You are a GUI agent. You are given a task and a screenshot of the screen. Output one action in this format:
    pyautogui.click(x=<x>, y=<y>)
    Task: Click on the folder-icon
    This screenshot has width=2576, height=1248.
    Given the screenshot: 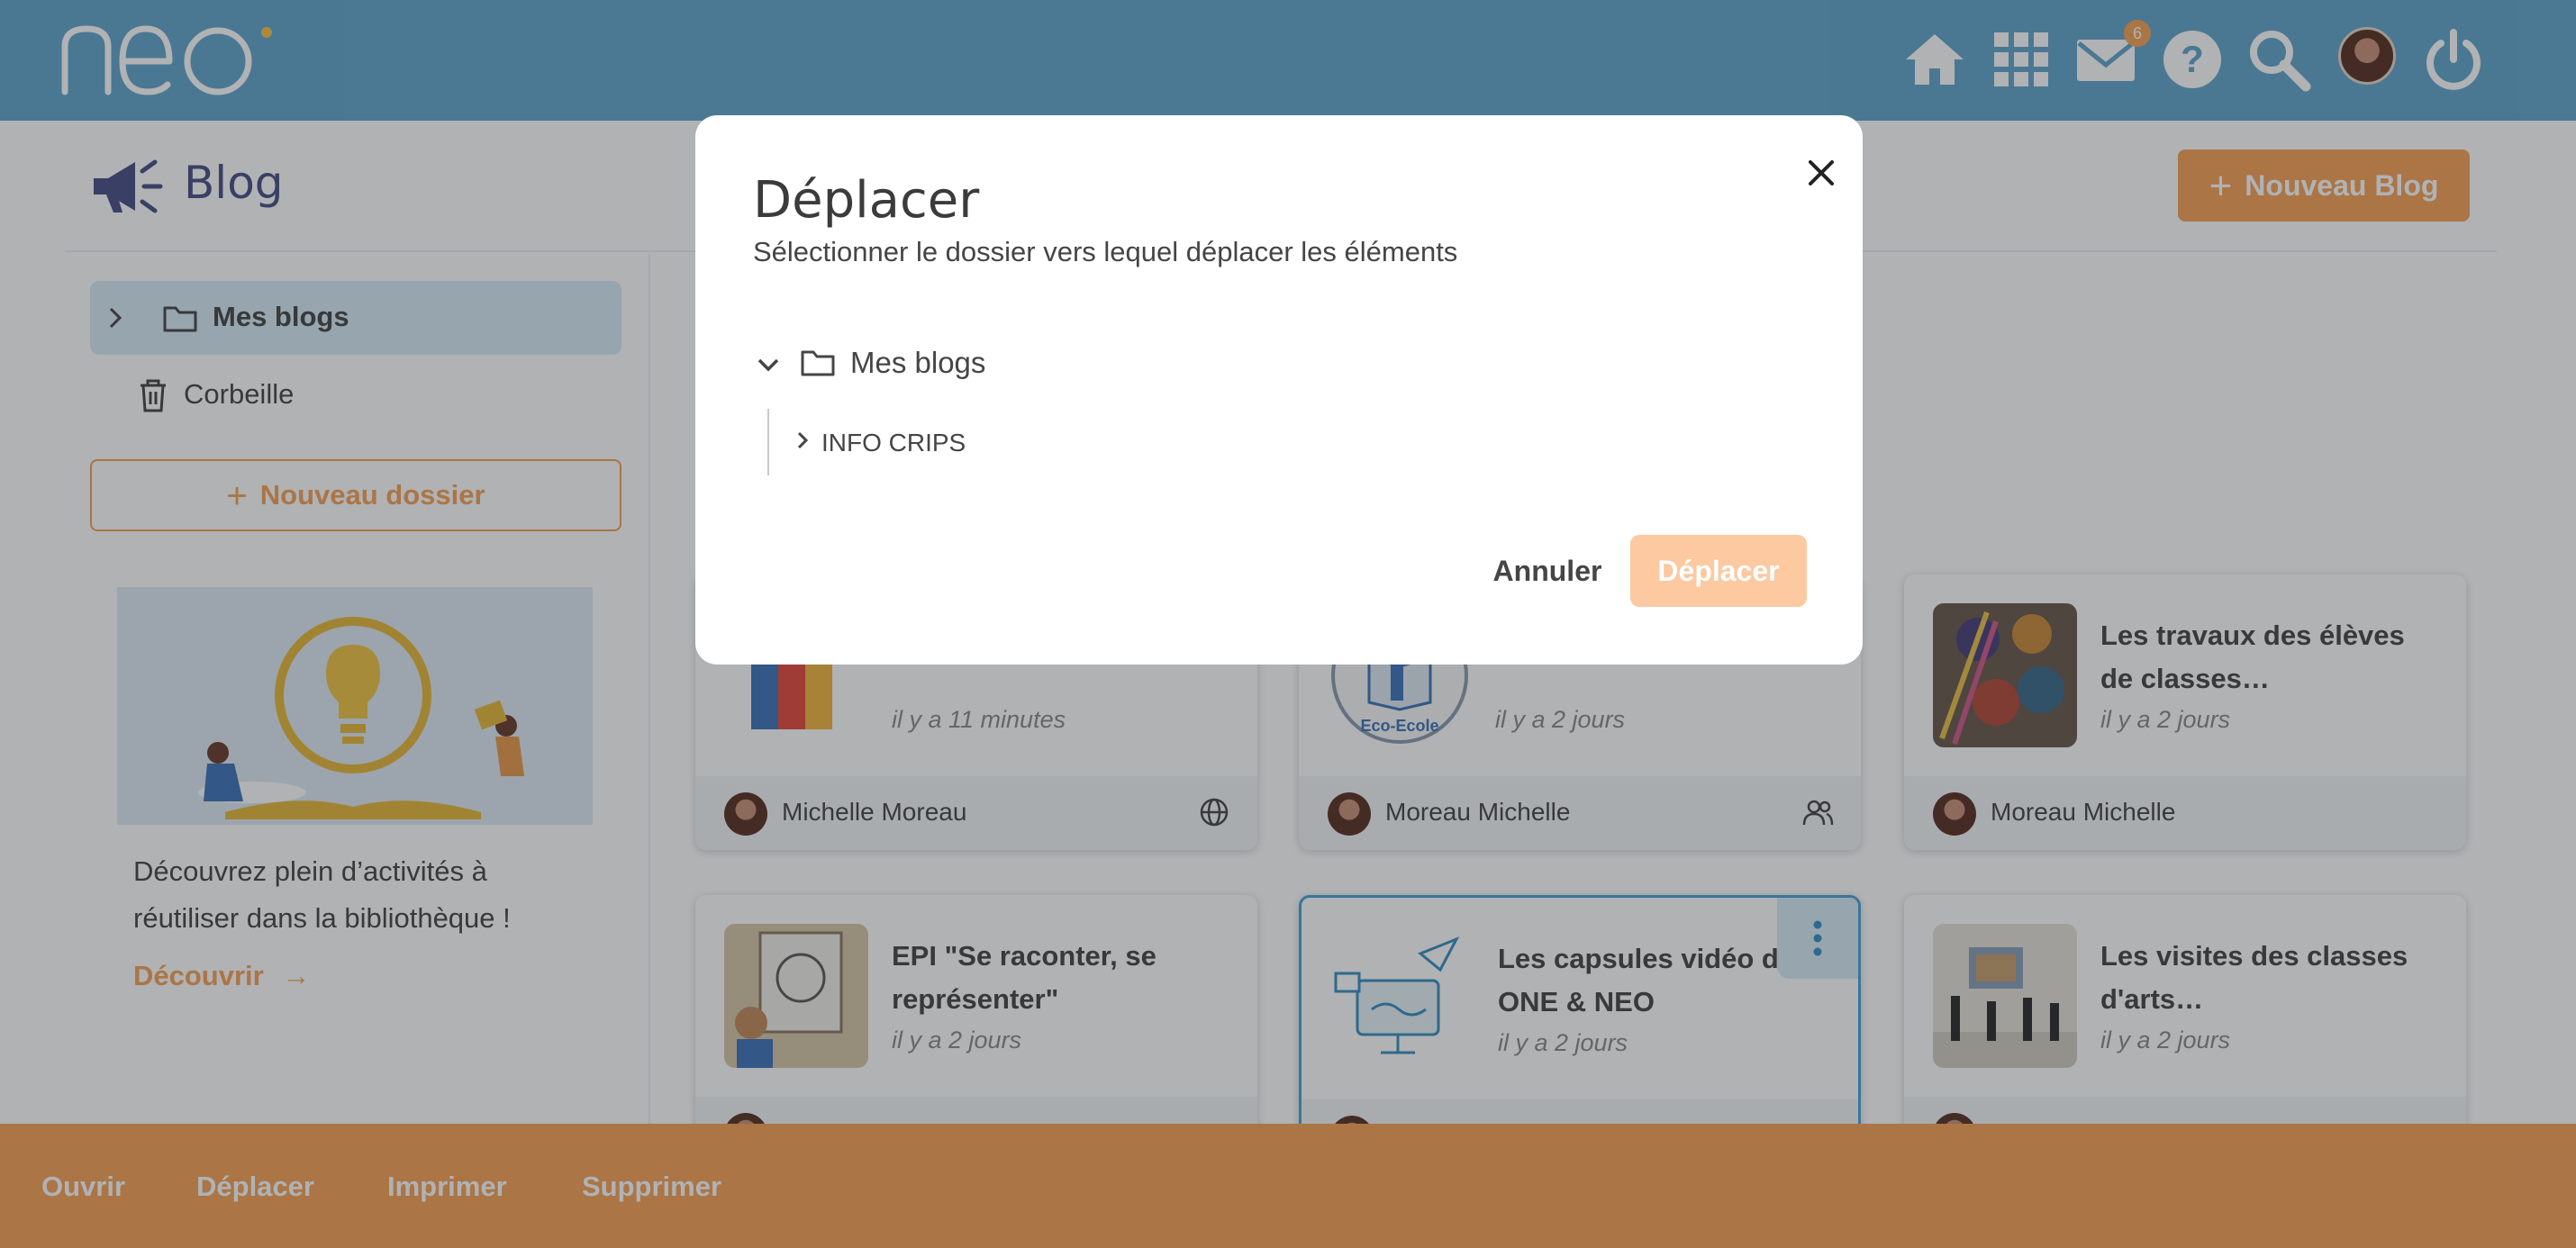 What is the action you would take?
    pyautogui.click(x=818, y=363)
    